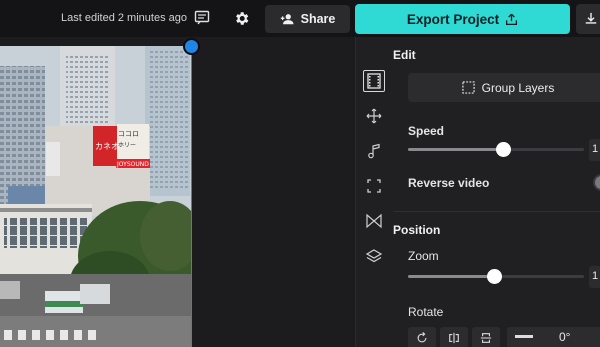  I want to click on tool-rail, so click(374, 192).